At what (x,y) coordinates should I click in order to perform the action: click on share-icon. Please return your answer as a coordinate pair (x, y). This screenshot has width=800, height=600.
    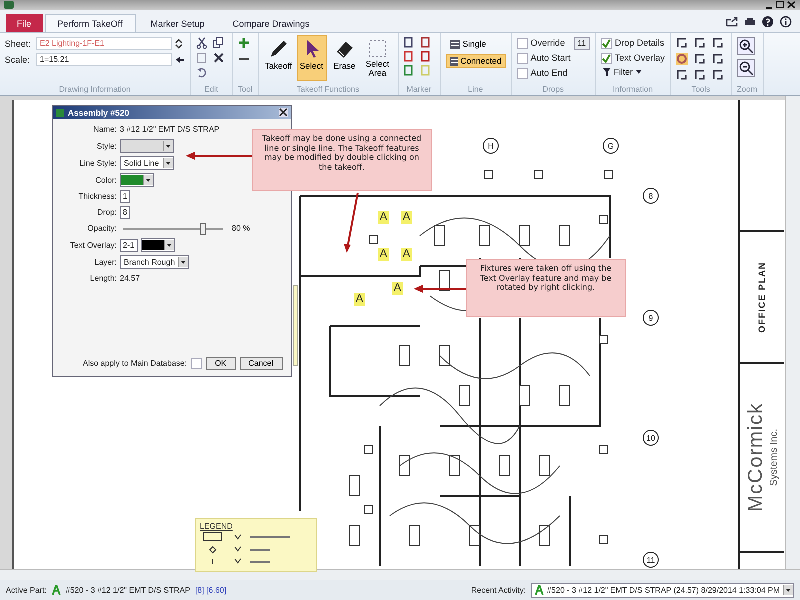
    Looking at the image, I should click on (732, 22).